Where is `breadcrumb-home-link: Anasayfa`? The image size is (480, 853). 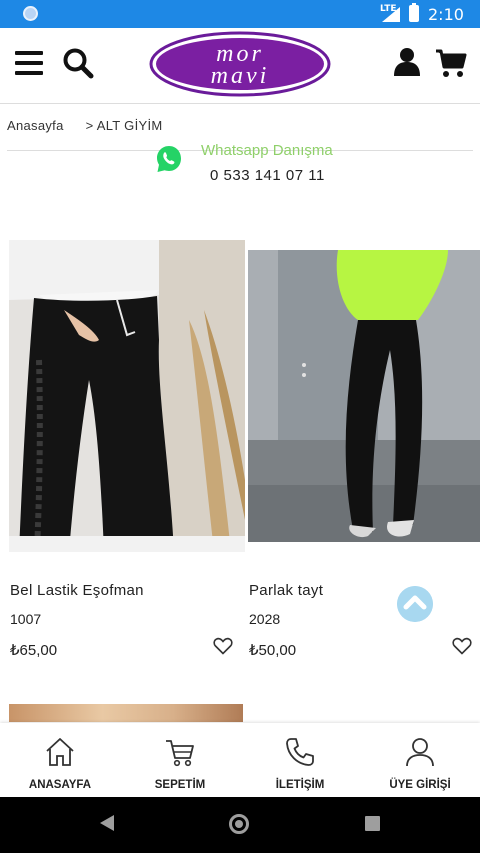 breadcrumb-home-link: Anasayfa is located at coordinates (35, 125).